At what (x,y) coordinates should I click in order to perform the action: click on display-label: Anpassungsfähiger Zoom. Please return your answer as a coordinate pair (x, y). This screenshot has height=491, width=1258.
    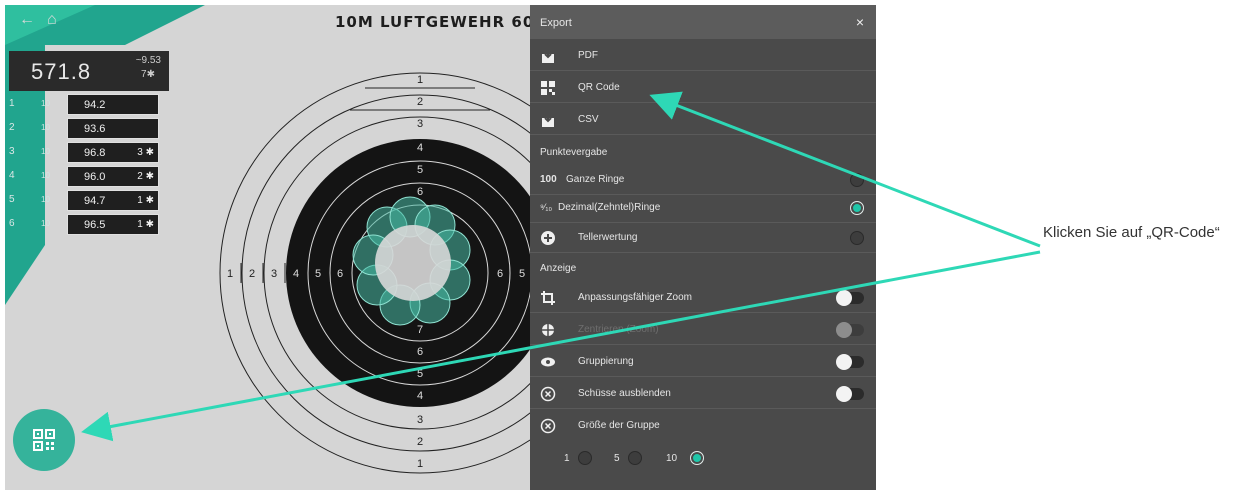
    Looking at the image, I should click on (635, 297).